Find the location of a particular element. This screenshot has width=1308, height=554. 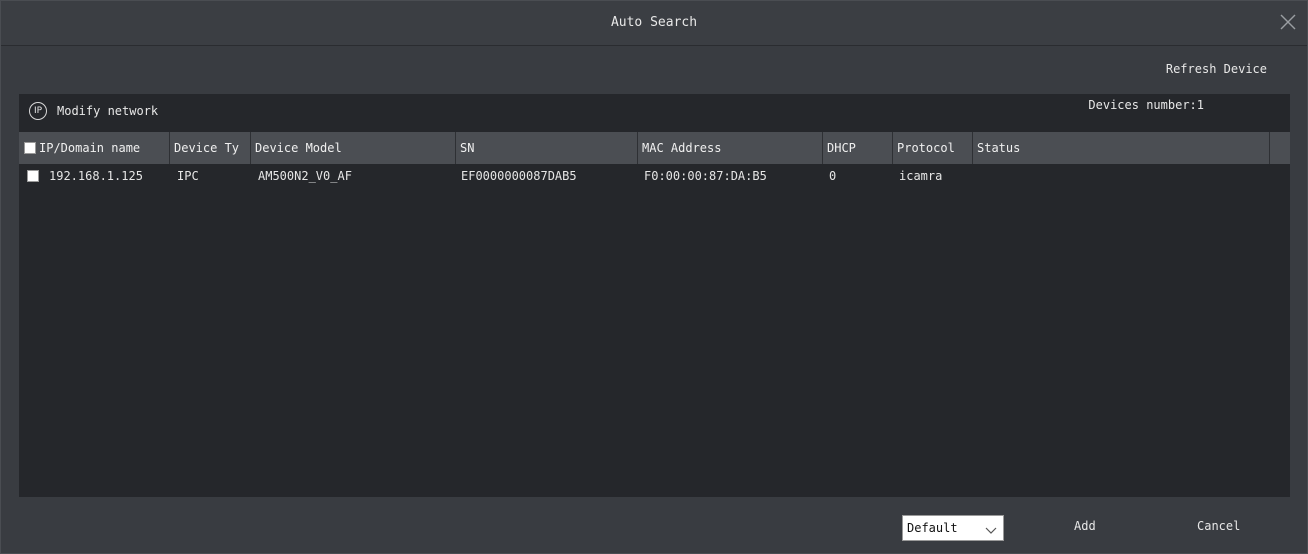

cell-mac: F0:00:00:87:DA:B5 is located at coordinates (705, 176).